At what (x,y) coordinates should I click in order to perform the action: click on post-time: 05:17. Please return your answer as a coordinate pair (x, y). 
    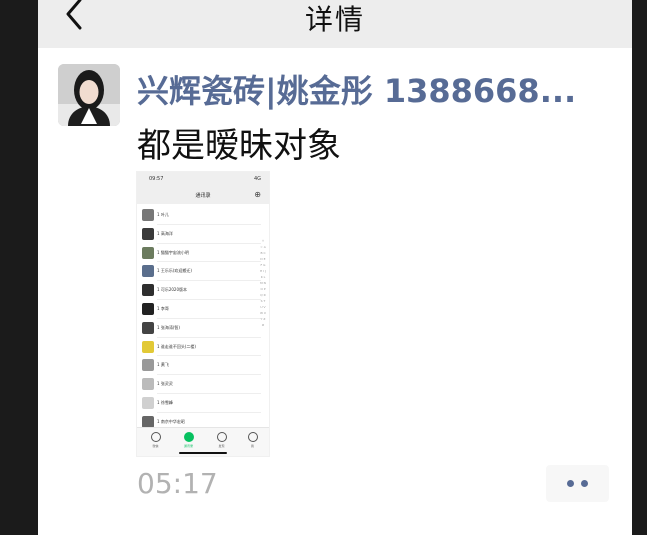
    Looking at the image, I should click on (177, 483).